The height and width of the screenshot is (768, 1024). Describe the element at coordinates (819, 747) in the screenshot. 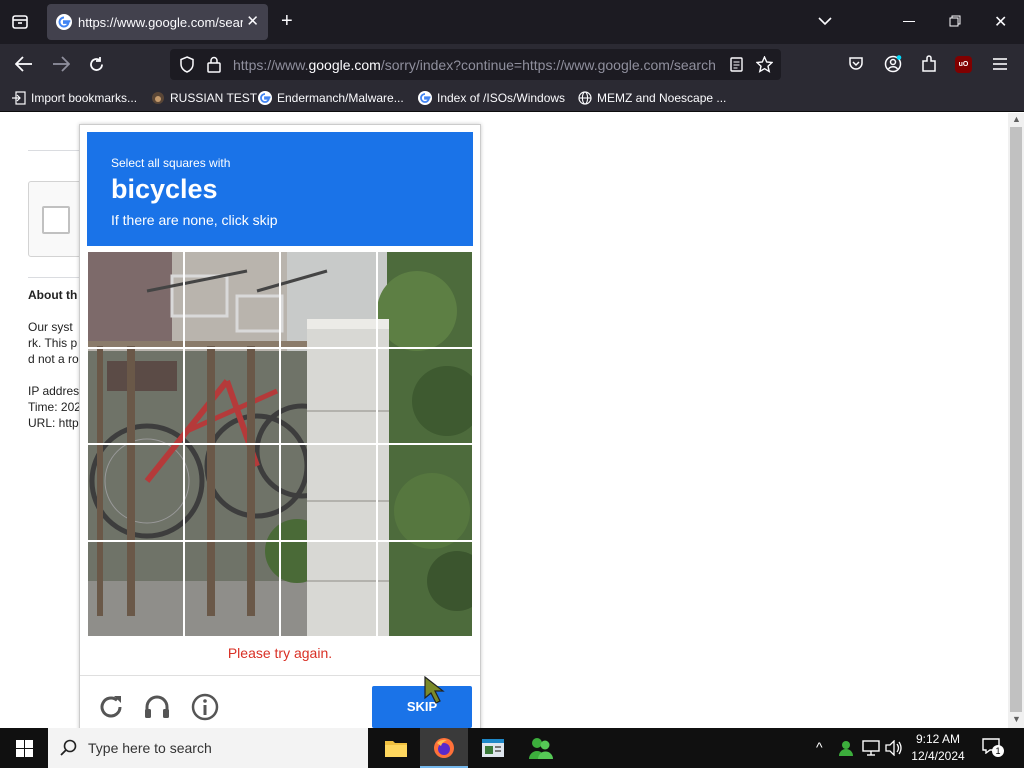

I see `tray-show-hidden-icon: ^` at that location.